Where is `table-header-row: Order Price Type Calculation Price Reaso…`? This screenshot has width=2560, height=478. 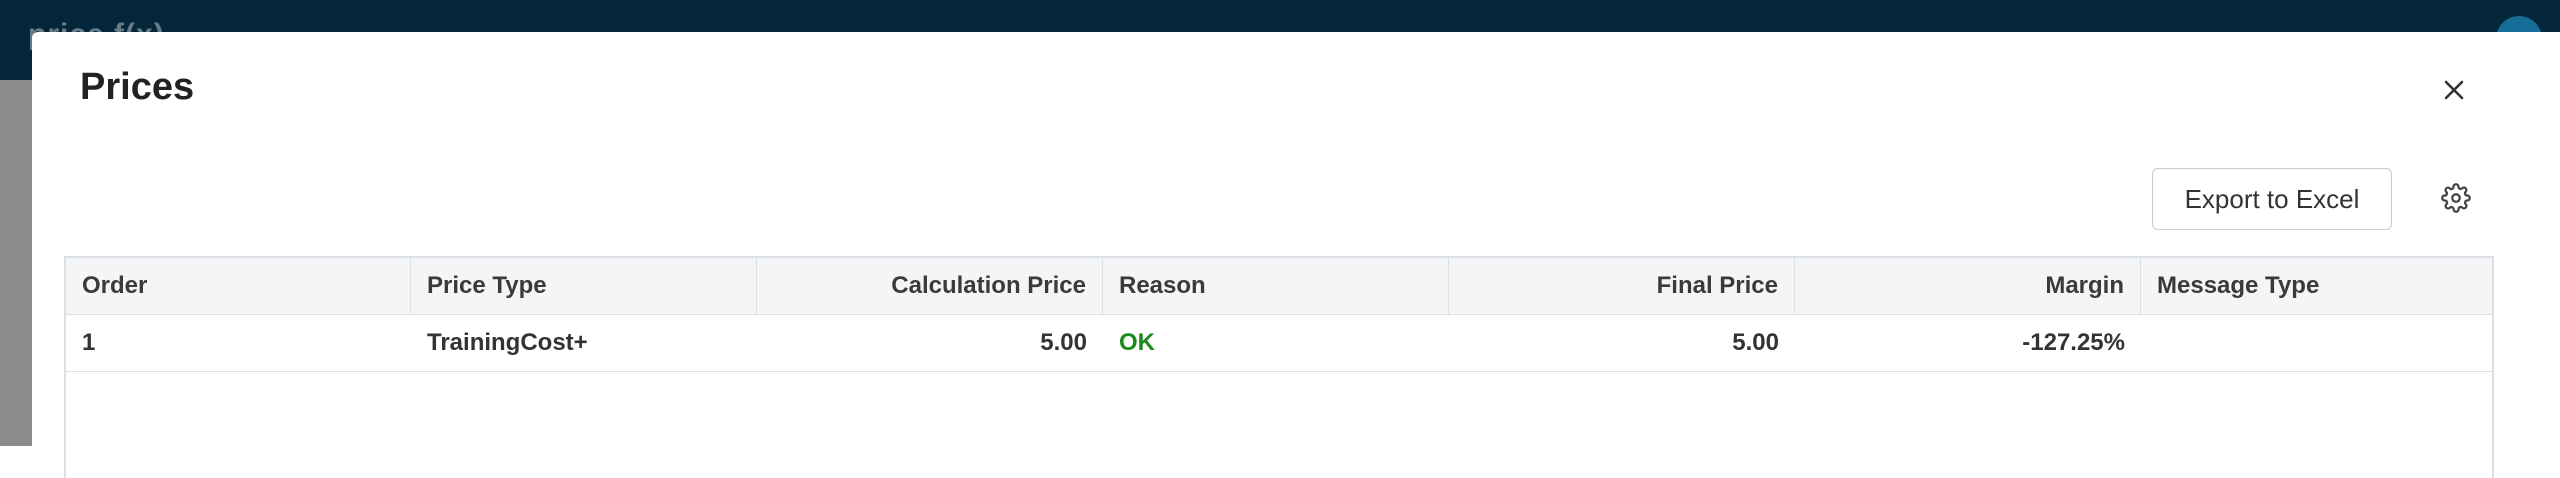 table-header-row: Order Price Type Calculation Price Reaso… is located at coordinates (1279, 286).